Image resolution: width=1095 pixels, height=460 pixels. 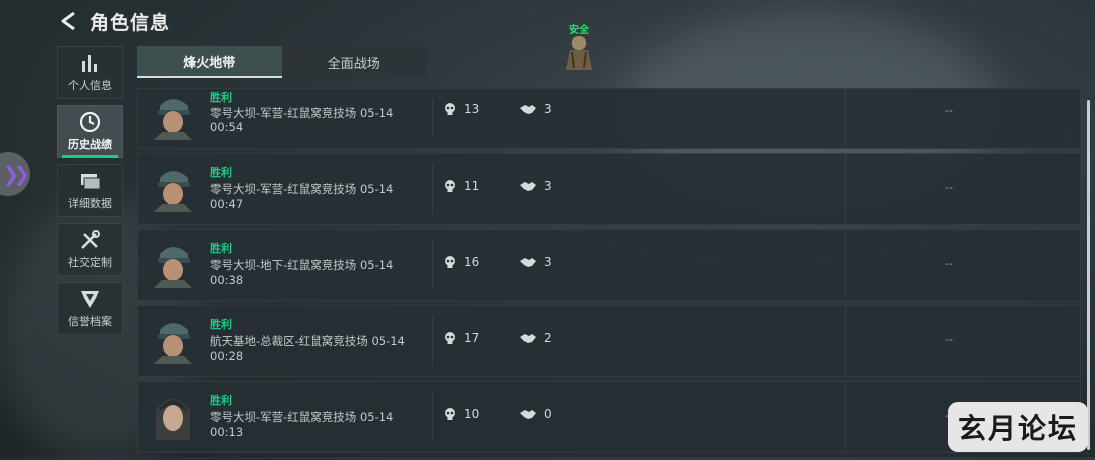 I want to click on tools-icon, so click(x=90, y=239).